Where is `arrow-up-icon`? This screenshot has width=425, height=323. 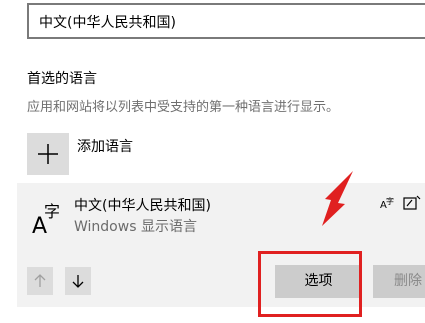 arrow-up-icon is located at coordinates (40, 280).